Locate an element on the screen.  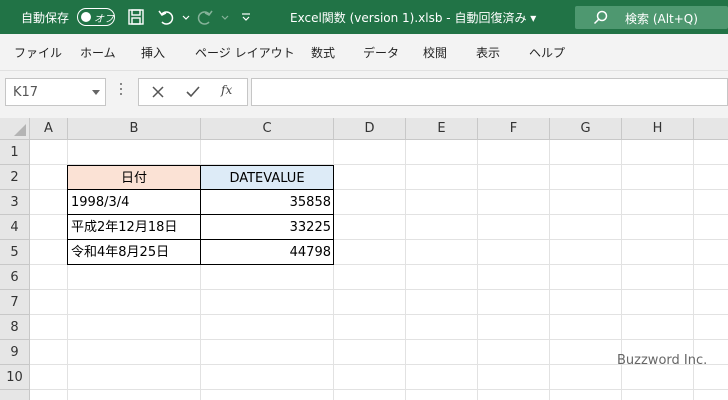
column-header-e: E is located at coordinates (442, 129).